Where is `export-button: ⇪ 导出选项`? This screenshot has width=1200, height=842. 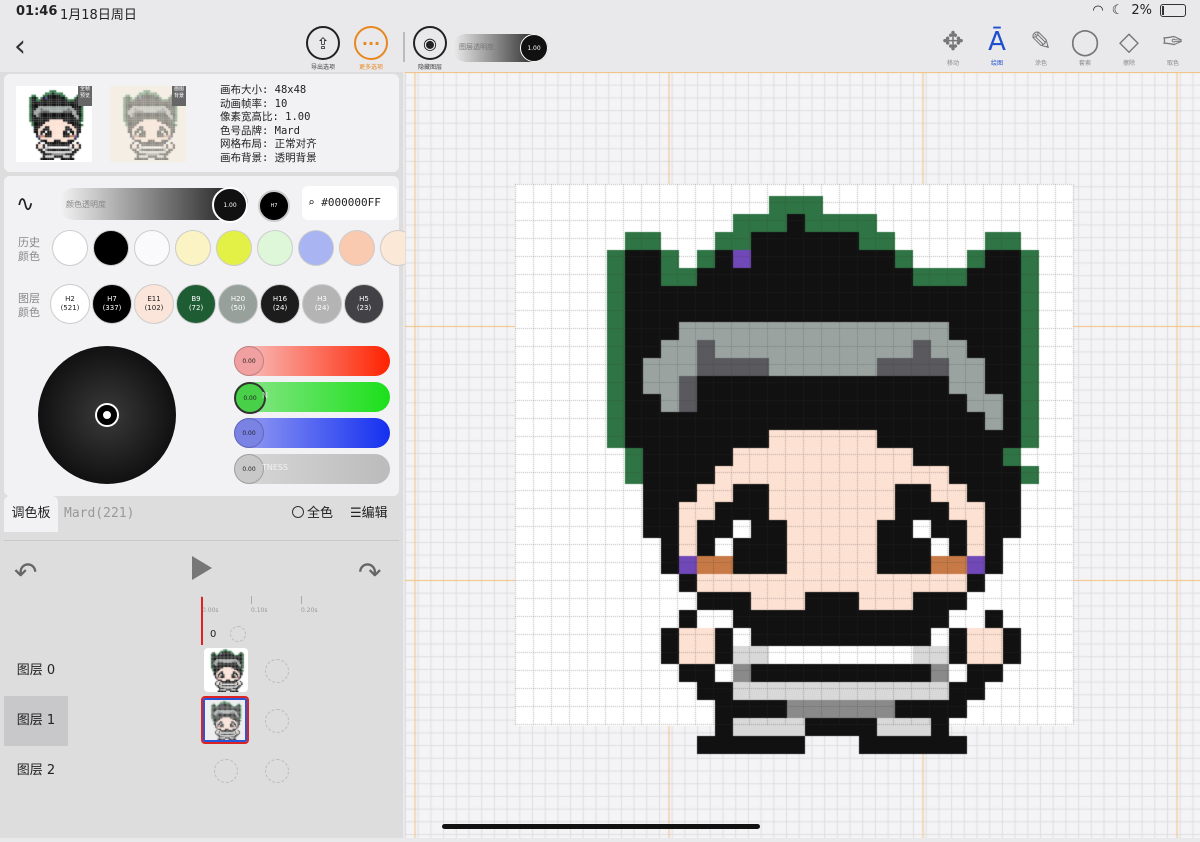
export-button: ⇪ 导出选项 is located at coordinates (323, 48).